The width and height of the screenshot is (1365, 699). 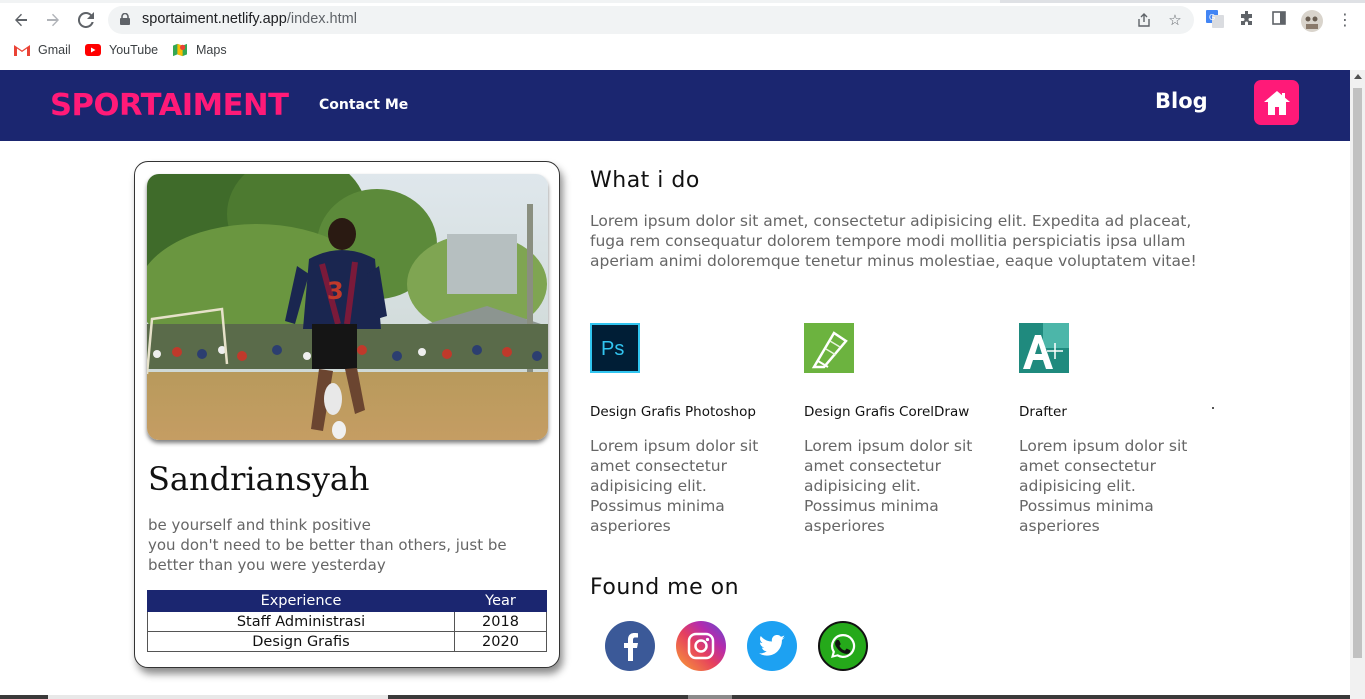 What do you see at coordinates (1247, 20) in the screenshot?
I see `extensions-icon` at bounding box center [1247, 20].